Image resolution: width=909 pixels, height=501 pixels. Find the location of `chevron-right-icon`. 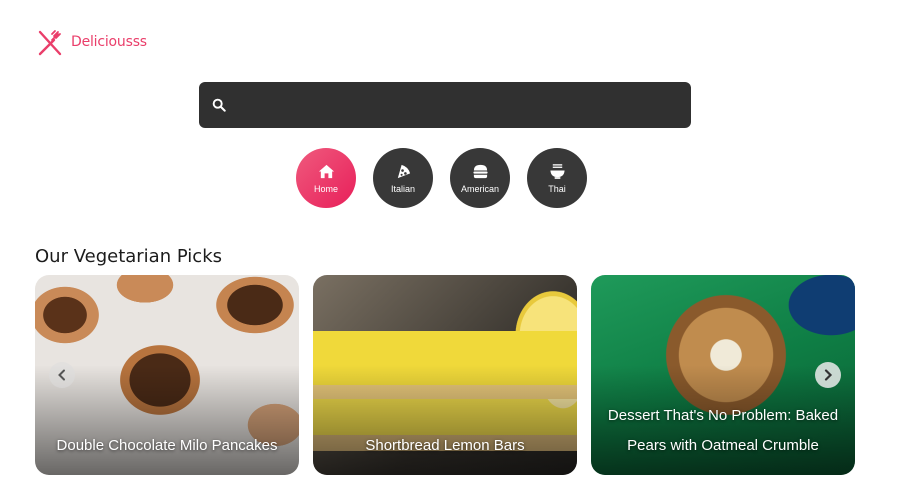

chevron-right-icon is located at coordinates (828, 375).